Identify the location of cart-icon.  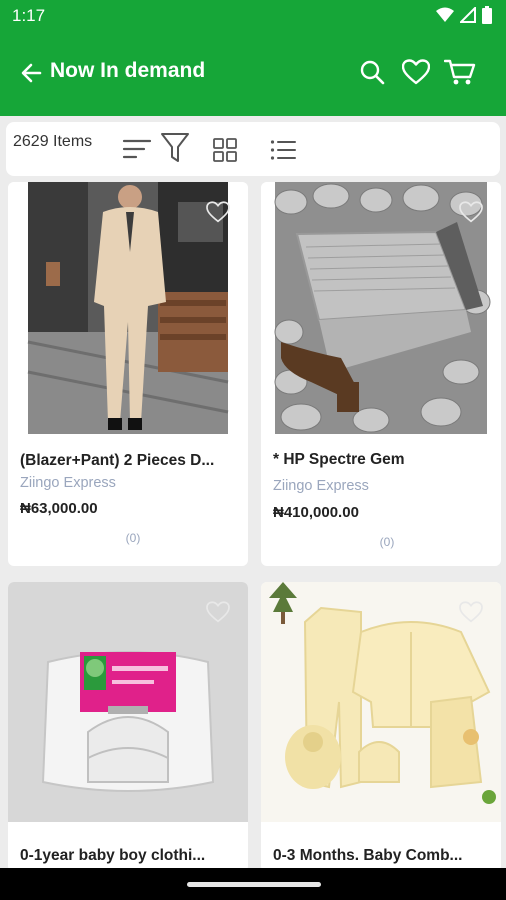
(460, 72).